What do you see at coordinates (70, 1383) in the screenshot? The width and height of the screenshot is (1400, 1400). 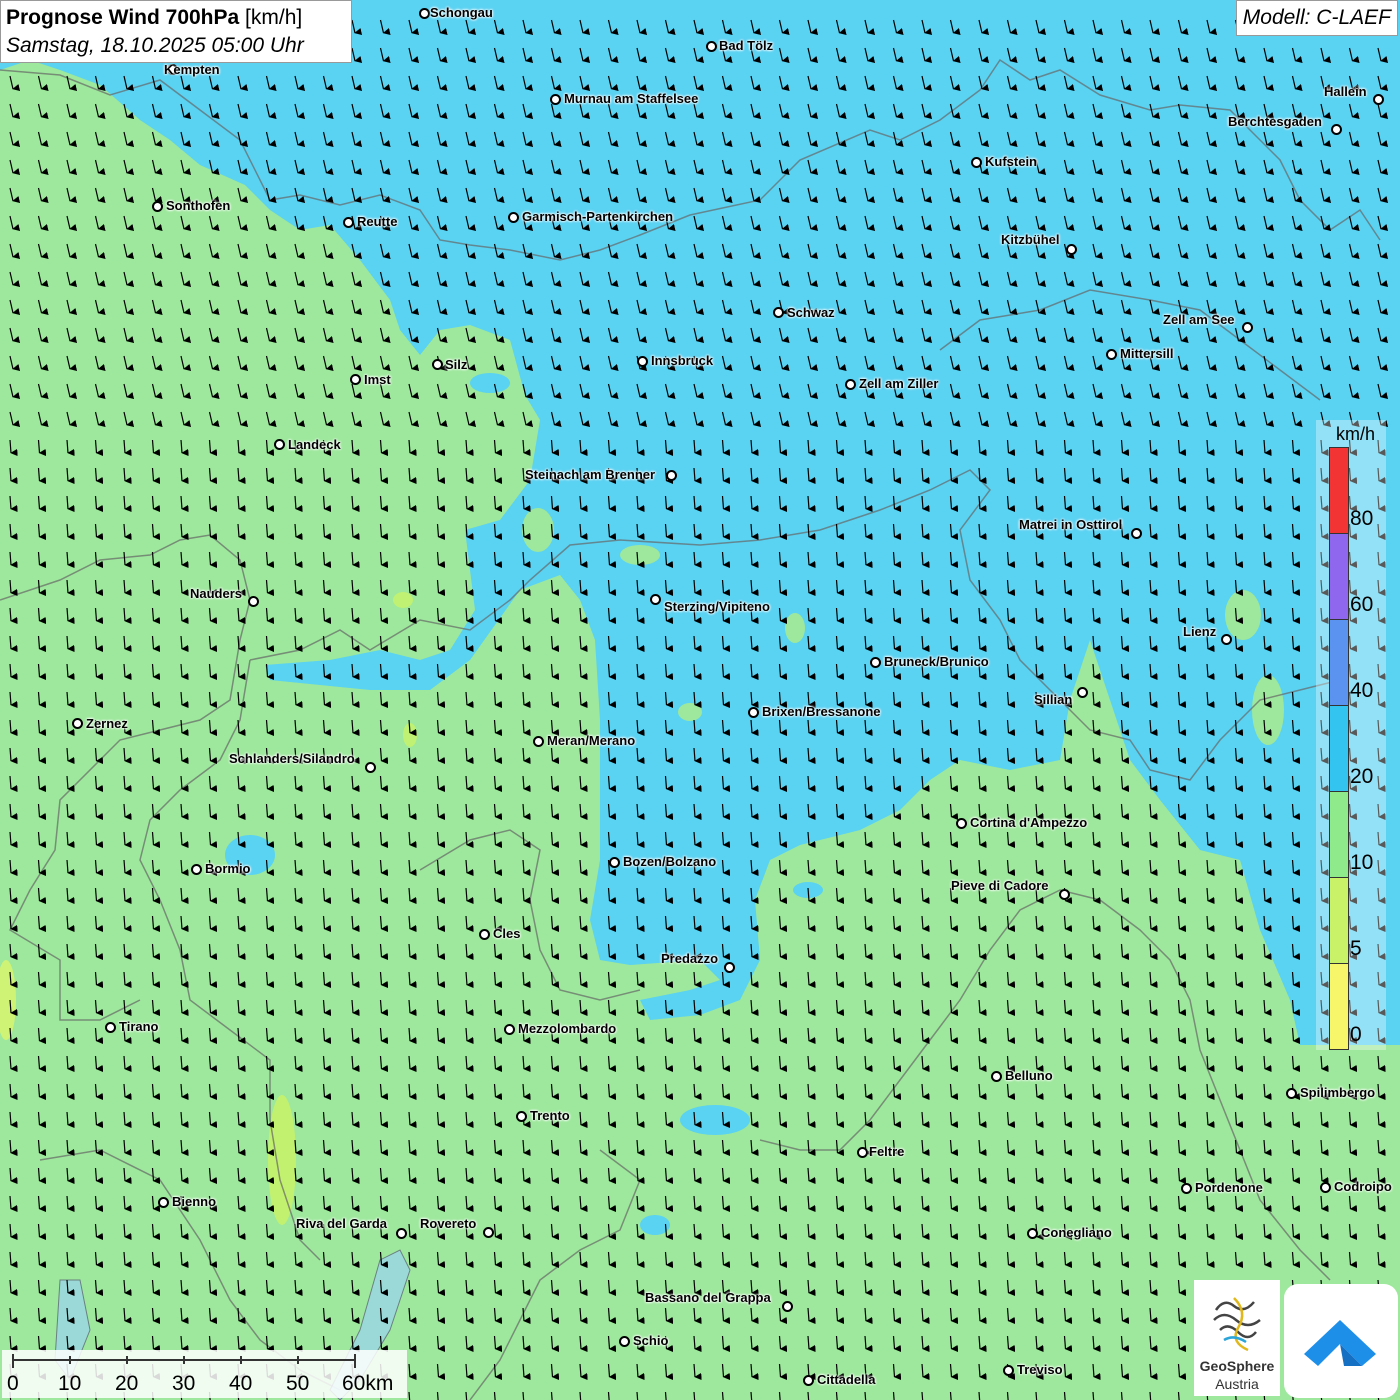 I see `scale-label: 10` at bounding box center [70, 1383].